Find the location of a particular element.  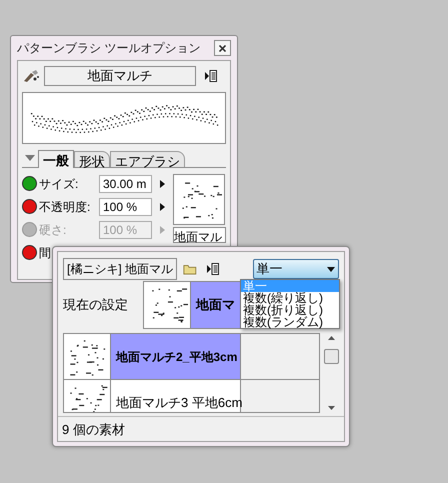

tab: エアブラシ is located at coordinates (147, 159).